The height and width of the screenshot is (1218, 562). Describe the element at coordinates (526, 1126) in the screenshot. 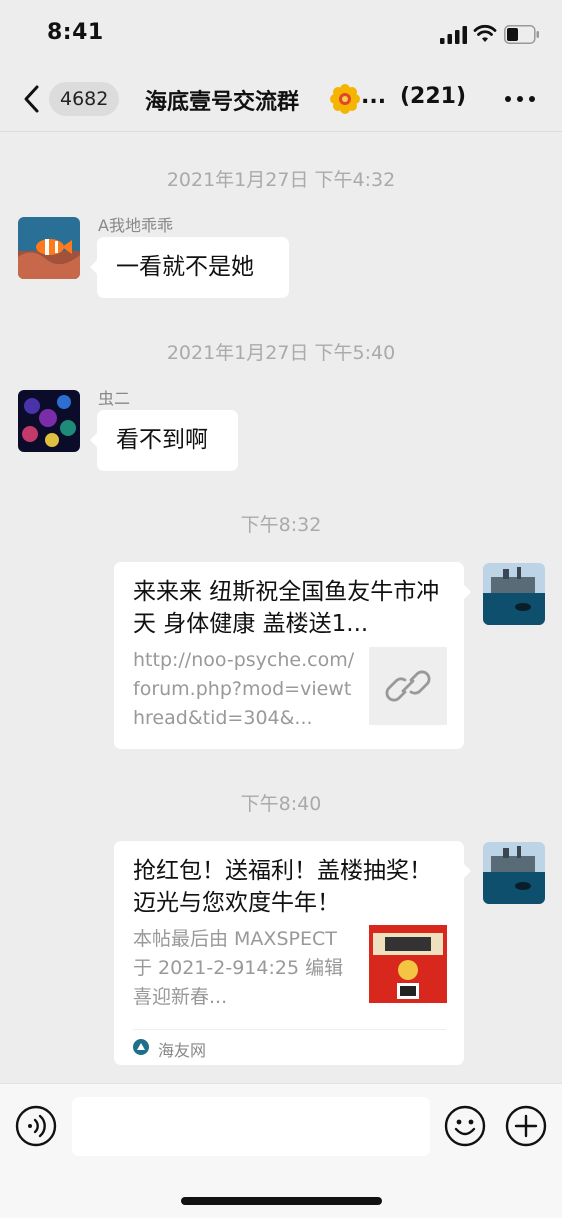

I see `more-functions-plus-icon` at that location.